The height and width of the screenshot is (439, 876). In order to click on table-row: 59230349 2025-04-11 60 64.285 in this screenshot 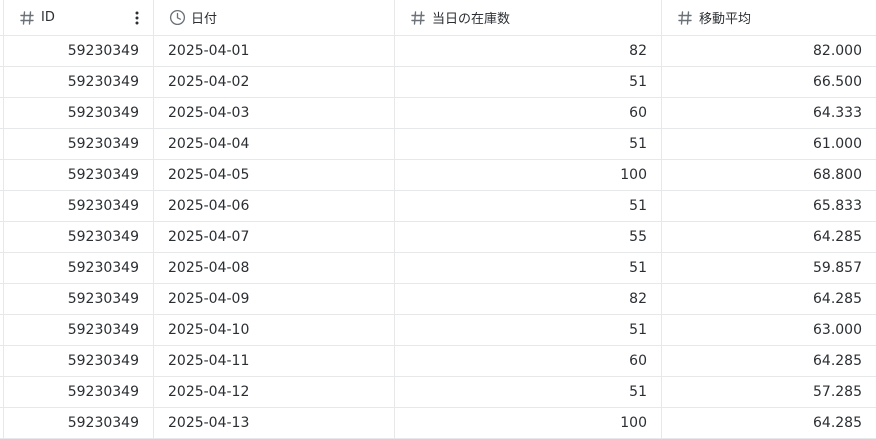, I will do `click(438, 361)`.